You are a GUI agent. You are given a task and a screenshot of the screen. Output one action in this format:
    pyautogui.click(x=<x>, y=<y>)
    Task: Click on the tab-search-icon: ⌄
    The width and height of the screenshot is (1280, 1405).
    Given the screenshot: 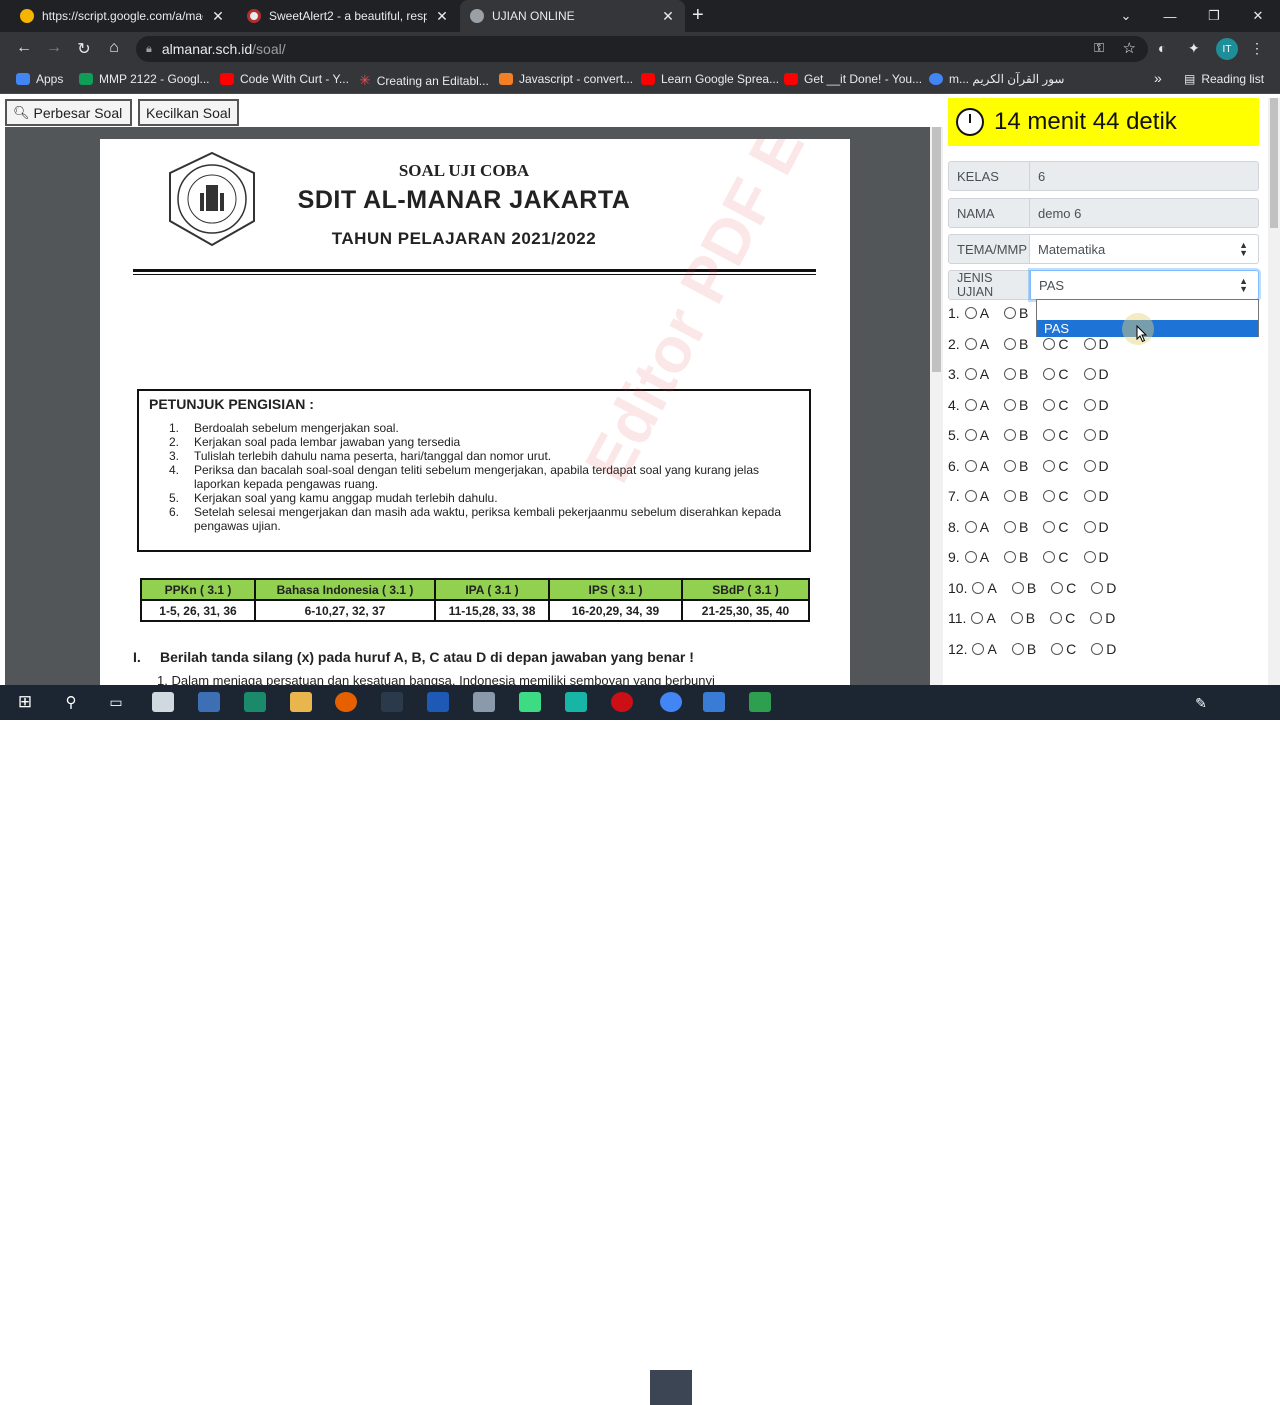 What is the action you would take?
    pyautogui.click(x=1126, y=16)
    